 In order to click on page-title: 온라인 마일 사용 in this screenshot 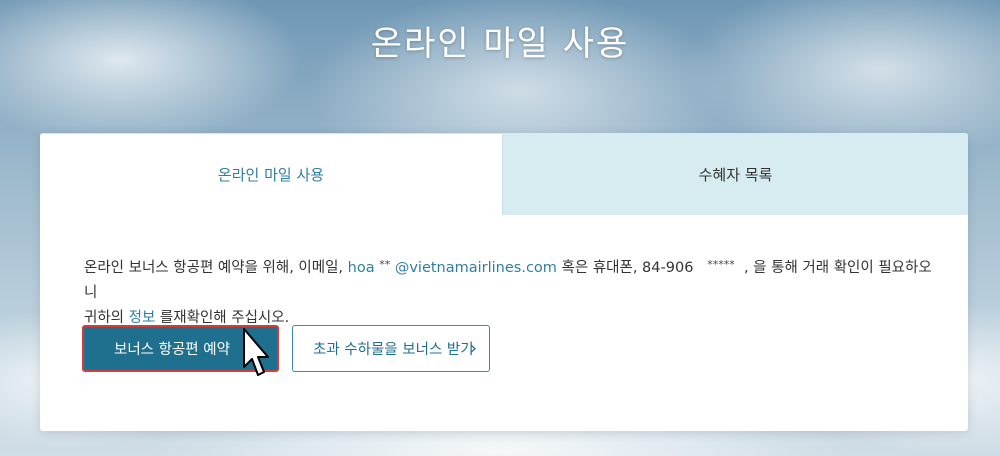, I will do `click(500, 44)`.